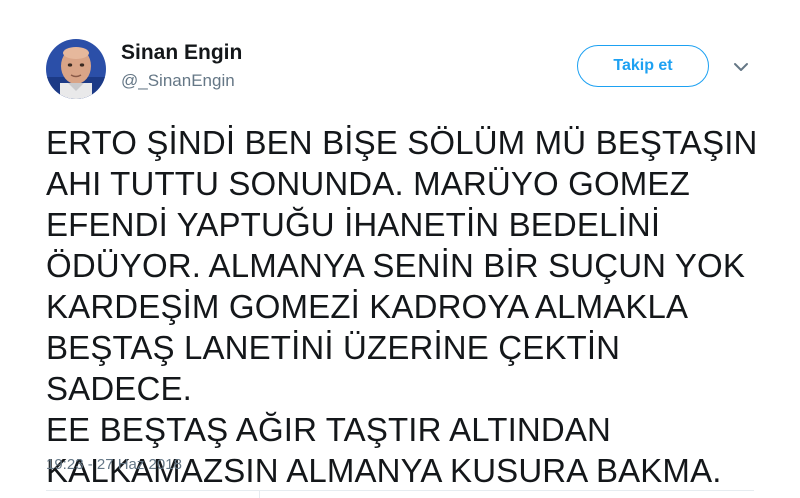  I want to click on chevron-down-icon, so click(741, 66).